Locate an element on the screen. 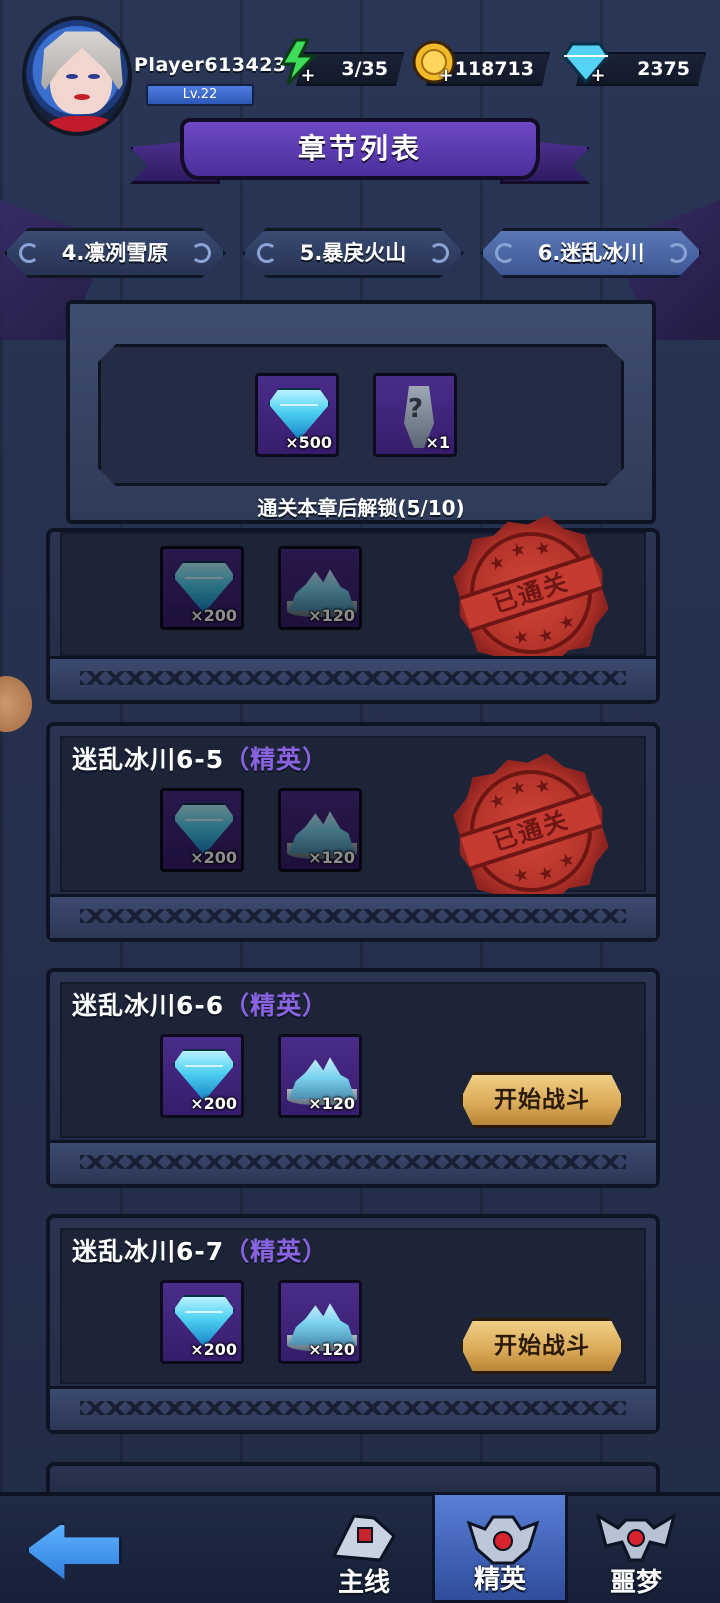 This screenshot has height=1603, width=720. tab-chapter-6: 6.迷乱冰川 is located at coordinates (591, 253).